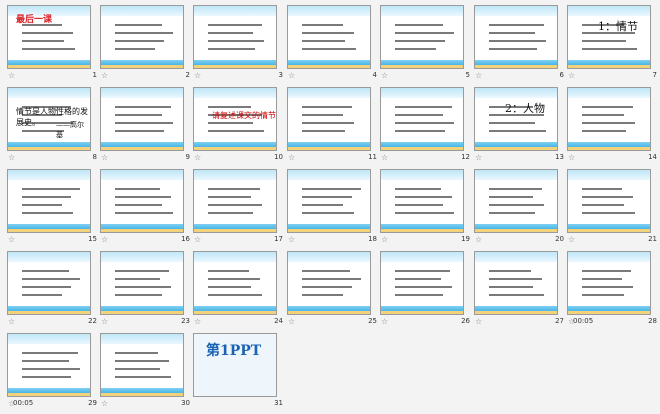 The height and width of the screenshot is (414, 660). I want to click on slide-thumbnail-28: ☆ 00:05 28, so click(613, 291).